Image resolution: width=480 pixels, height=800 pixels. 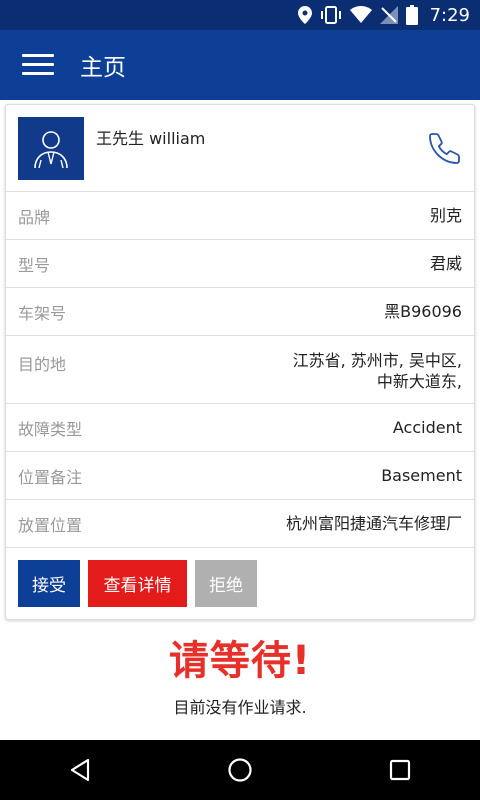 I want to click on home-button, so click(x=240, y=770).